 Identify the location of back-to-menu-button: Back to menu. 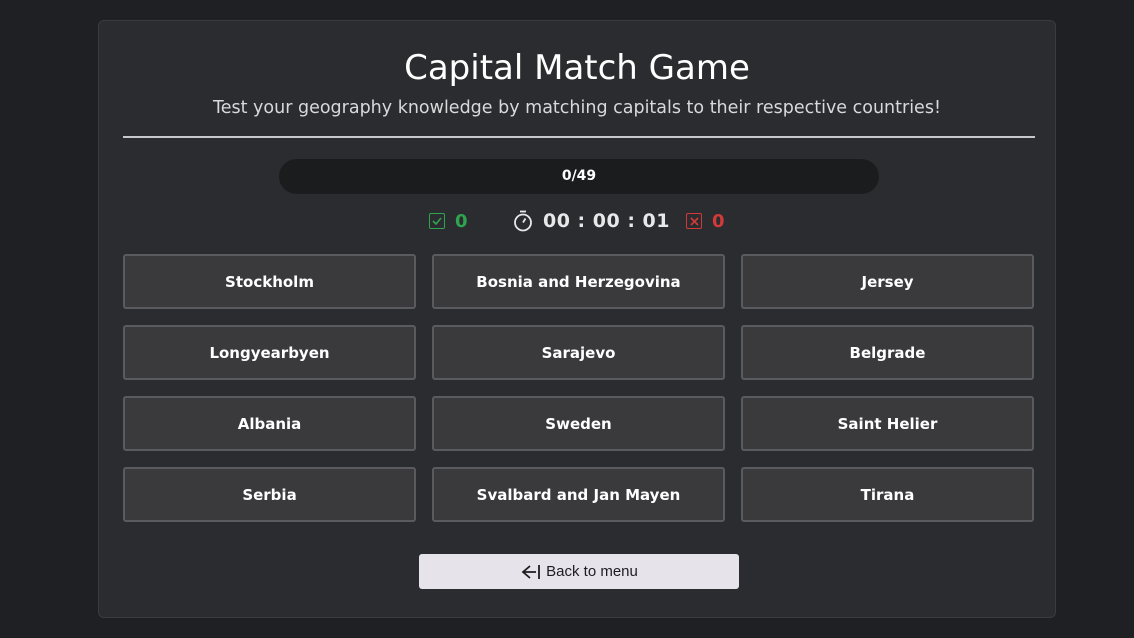
(579, 571).